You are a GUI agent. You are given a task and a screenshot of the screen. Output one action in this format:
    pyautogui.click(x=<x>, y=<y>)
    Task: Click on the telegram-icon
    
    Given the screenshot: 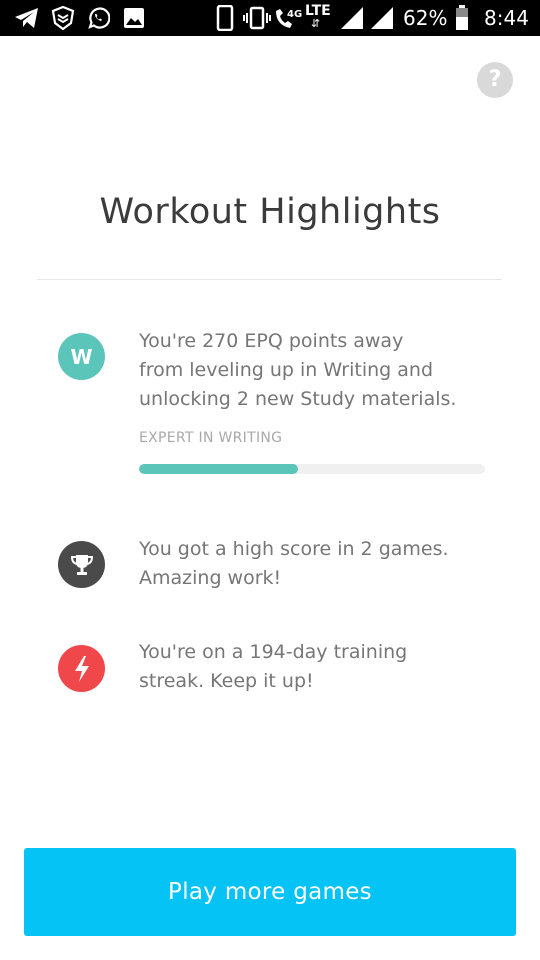 What is the action you would take?
    pyautogui.click(x=27, y=18)
    